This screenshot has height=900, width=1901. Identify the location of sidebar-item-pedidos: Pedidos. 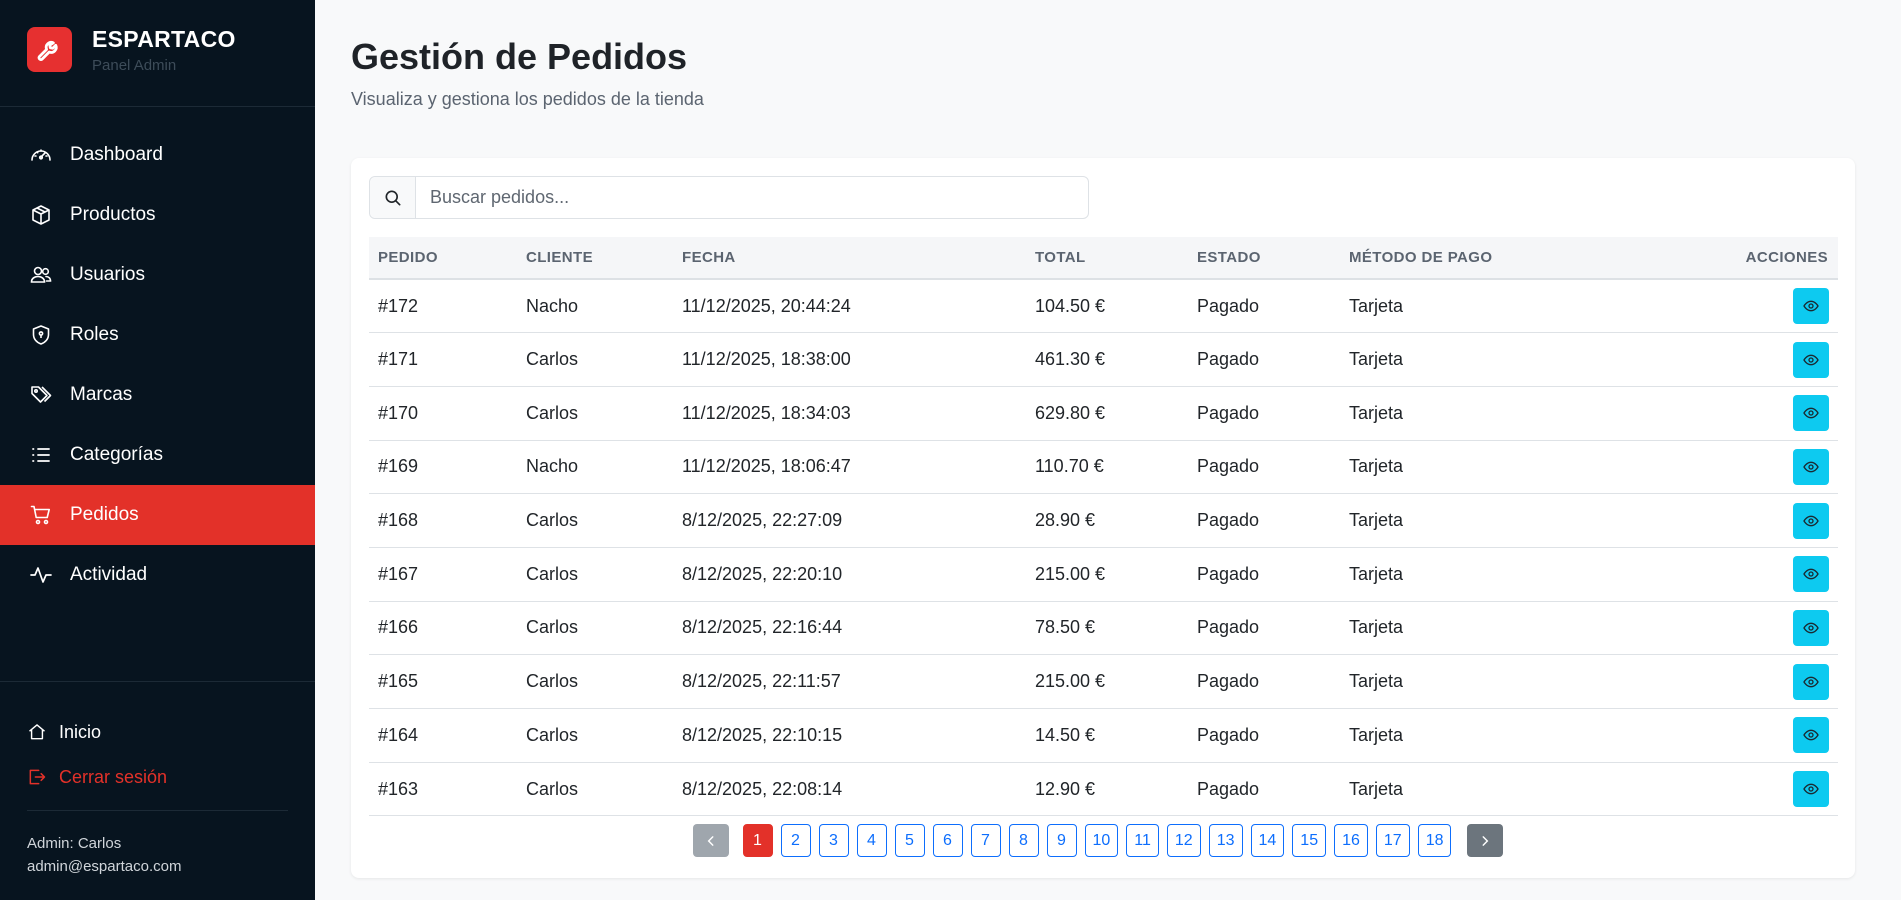
(157, 515).